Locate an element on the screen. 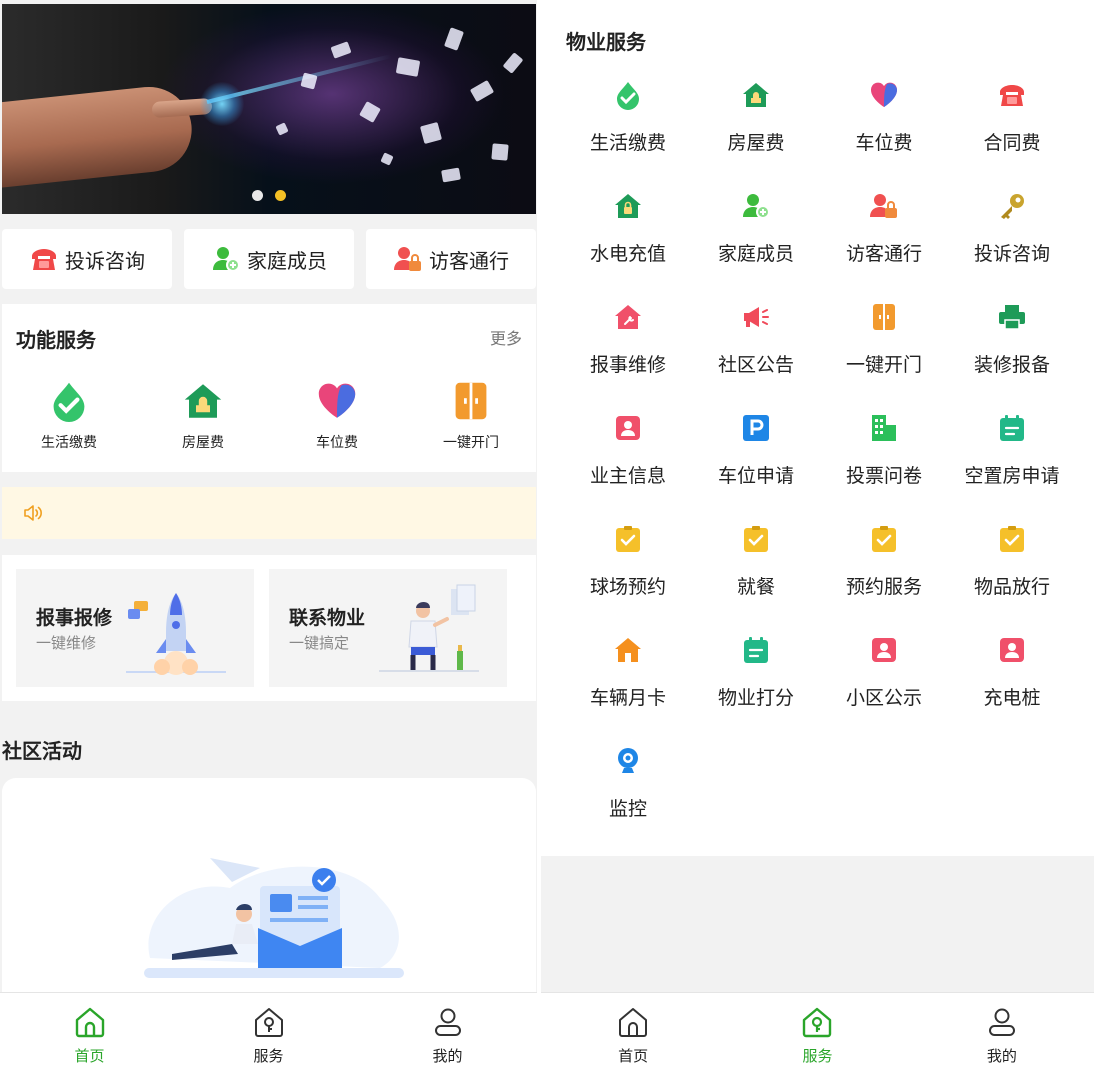 Image resolution: width=1094 pixels, height=1078 pixels. function-item-label: 生活缴费 is located at coordinates (69, 443).